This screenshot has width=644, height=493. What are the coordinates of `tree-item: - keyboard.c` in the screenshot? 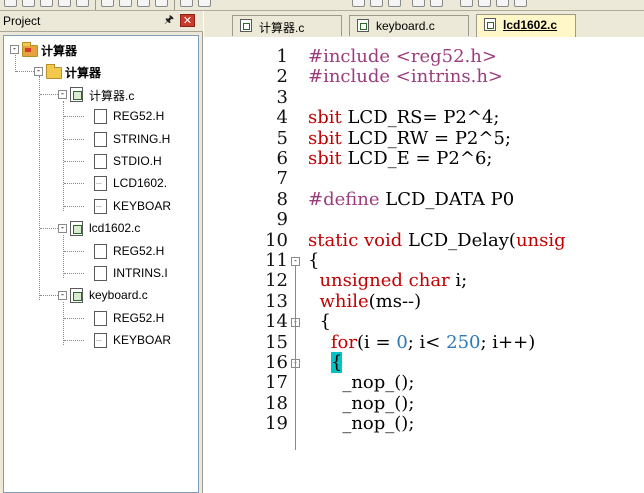 It's located at (101, 296).